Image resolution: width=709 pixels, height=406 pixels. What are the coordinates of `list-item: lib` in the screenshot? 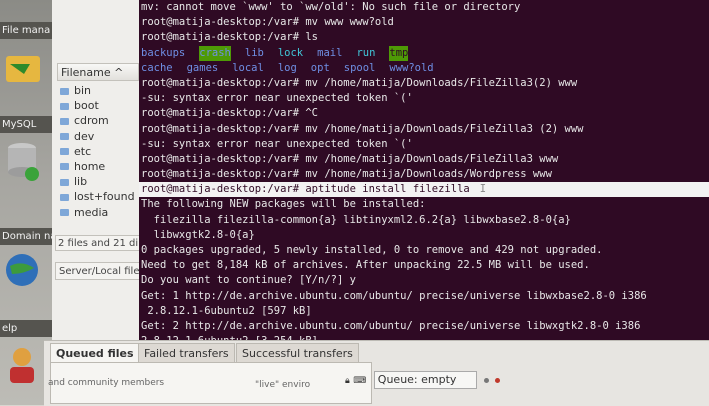 It's located at (102, 181).